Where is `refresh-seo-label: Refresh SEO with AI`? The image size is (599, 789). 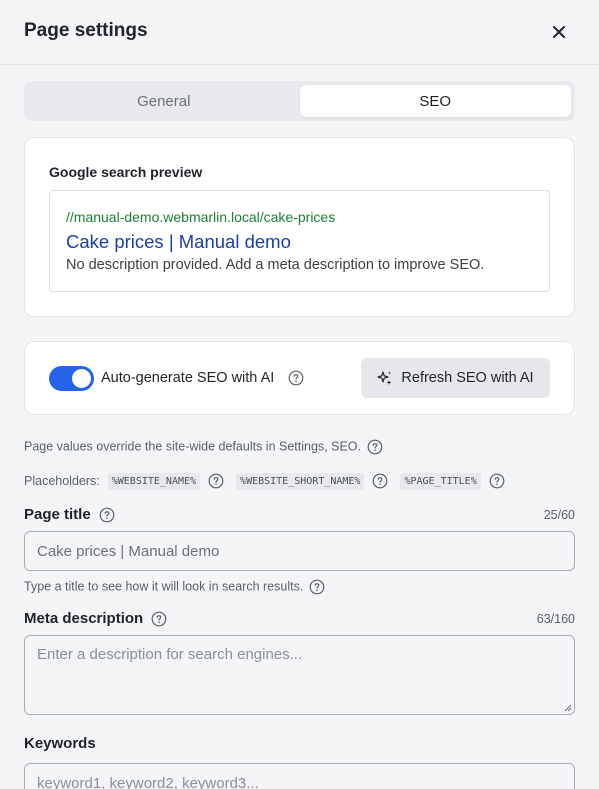
refresh-seo-label: Refresh SEO with AI is located at coordinates (467, 378).